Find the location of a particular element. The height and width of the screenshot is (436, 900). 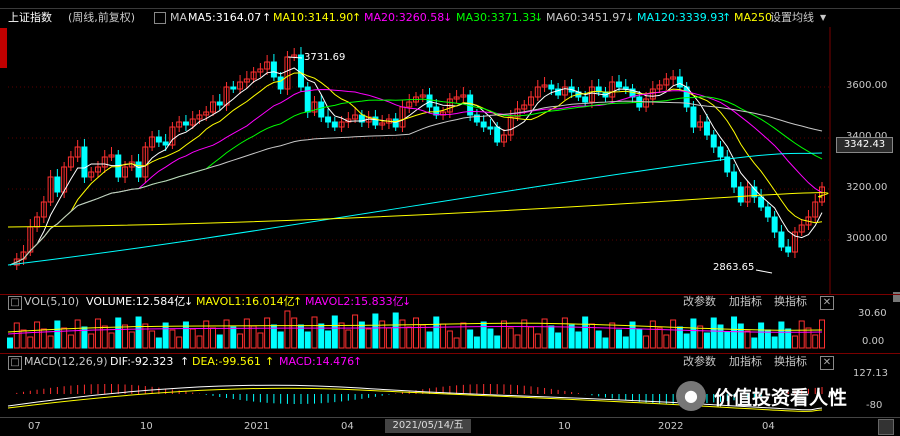

ma120-arrow: ↑ is located at coordinates (727, 17).